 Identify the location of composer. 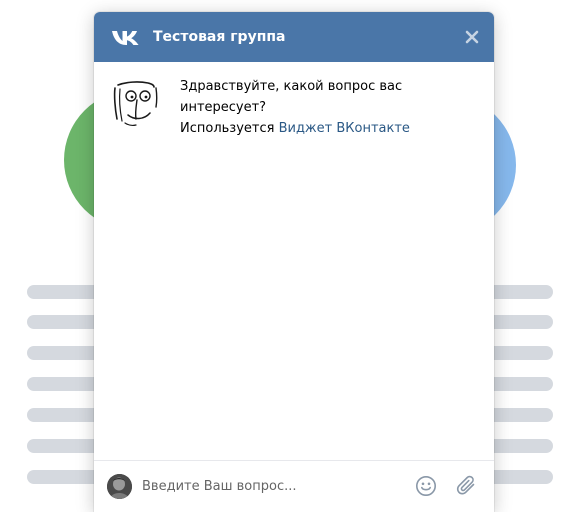
(294, 486).